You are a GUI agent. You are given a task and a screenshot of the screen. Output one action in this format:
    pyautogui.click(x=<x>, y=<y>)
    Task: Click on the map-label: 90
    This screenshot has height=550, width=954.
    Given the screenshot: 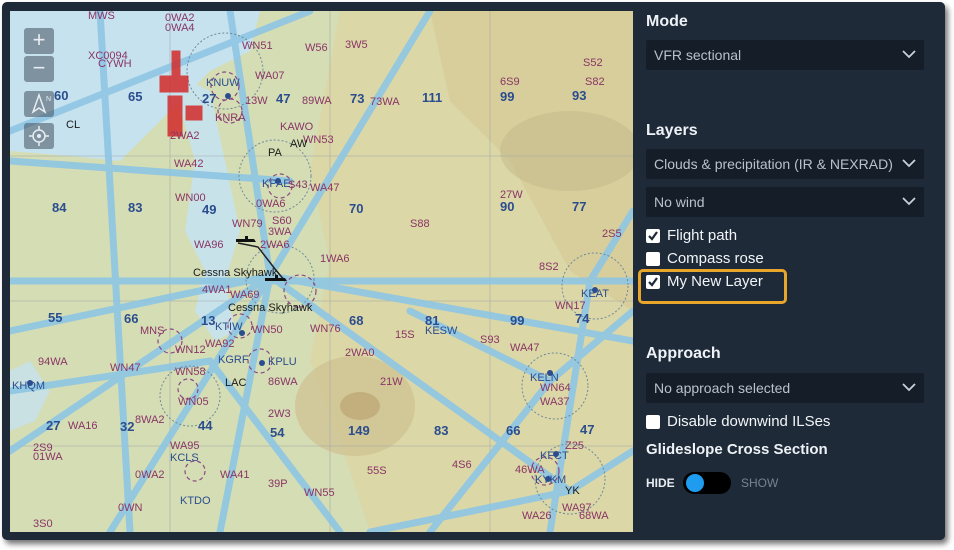 What is the action you would take?
    pyautogui.click(x=507, y=206)
    